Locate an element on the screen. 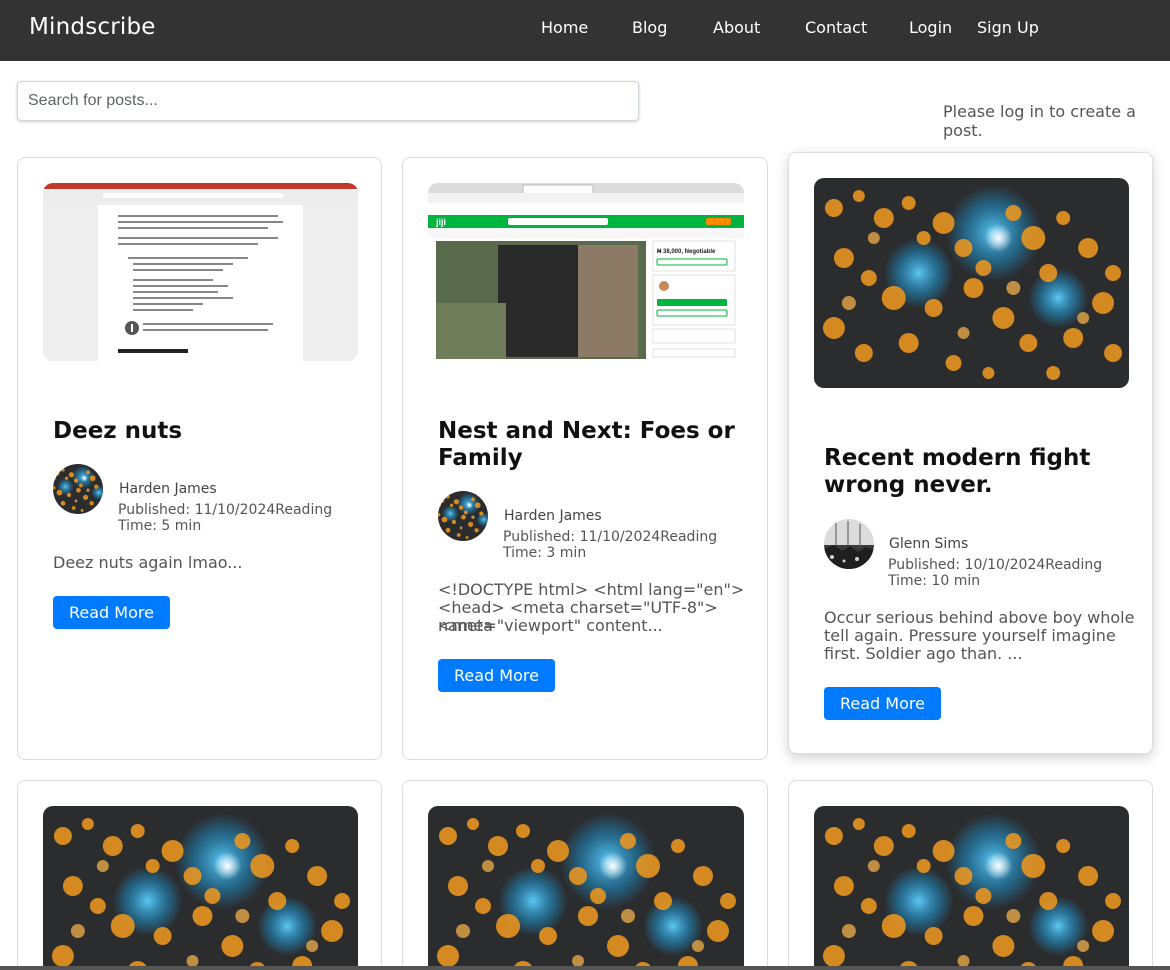 This screenshot has height=970, width=1170. search-input is located at coordinates (328, 101).